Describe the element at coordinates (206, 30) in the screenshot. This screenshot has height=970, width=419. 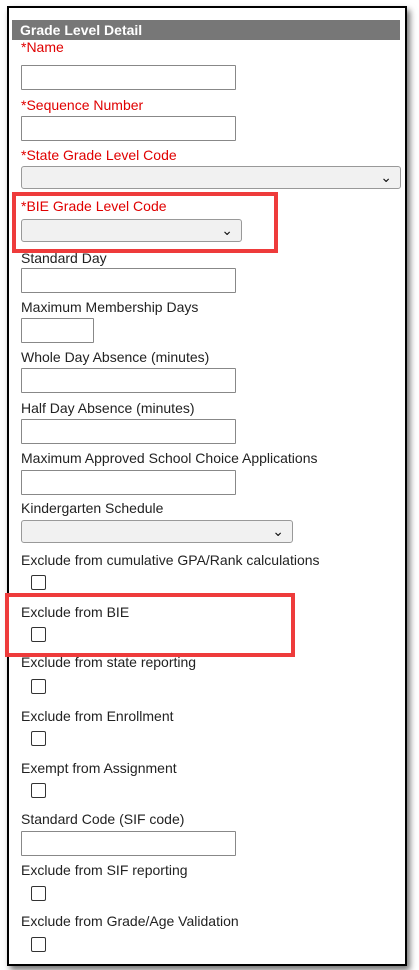
I see `panel-header: Grade Level Detail` at that location.